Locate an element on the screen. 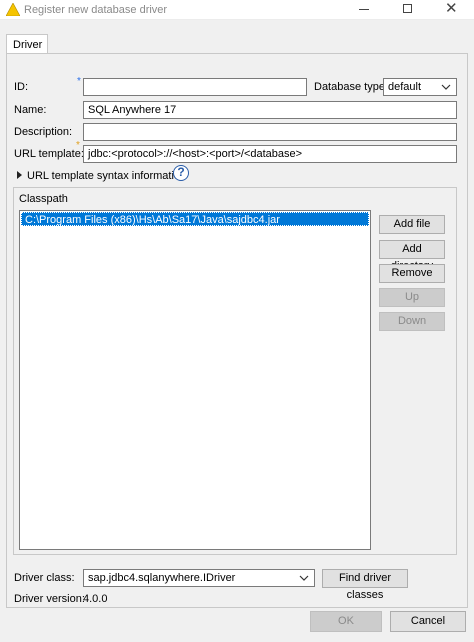 The width and height of the screenshot is (474, 642). warning-marker: * is located at coordinates (78, 145).